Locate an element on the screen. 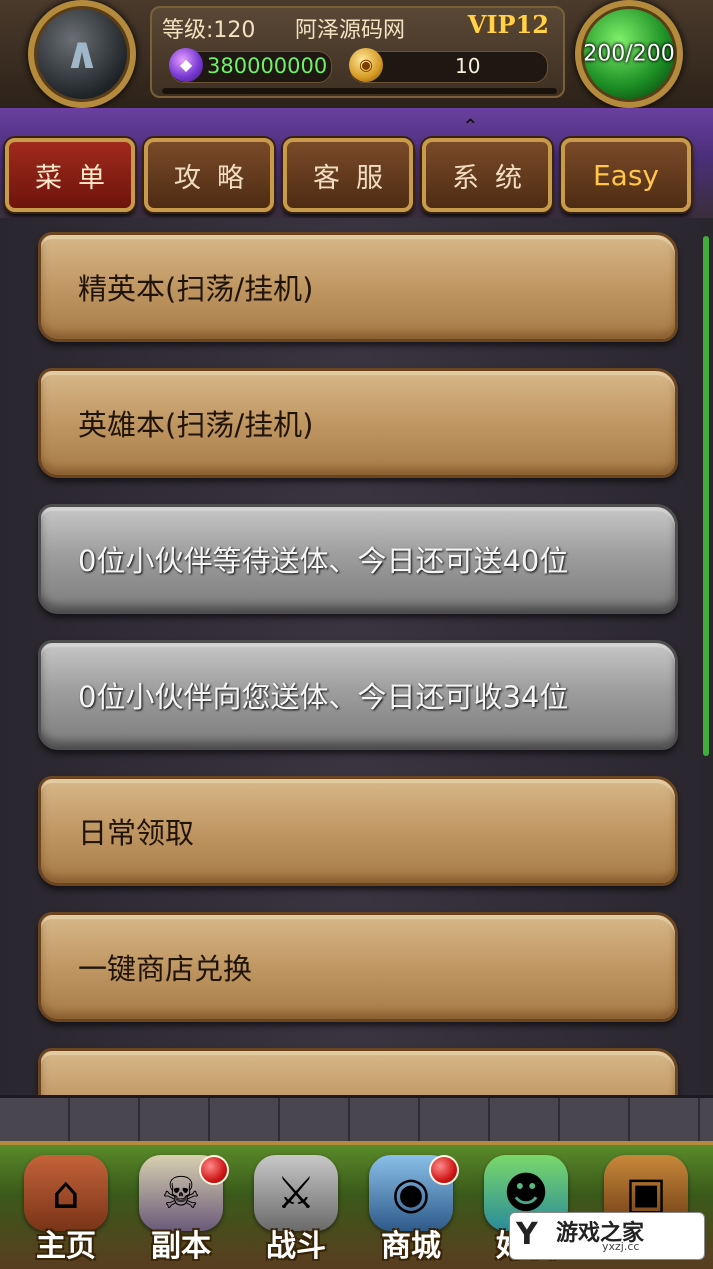 The height and width of the screenshot is (1269, 713). menu-item-send-stamina: 0位小伙伴等待送体、今日还可送40位 is located at coordinates (358, 559).